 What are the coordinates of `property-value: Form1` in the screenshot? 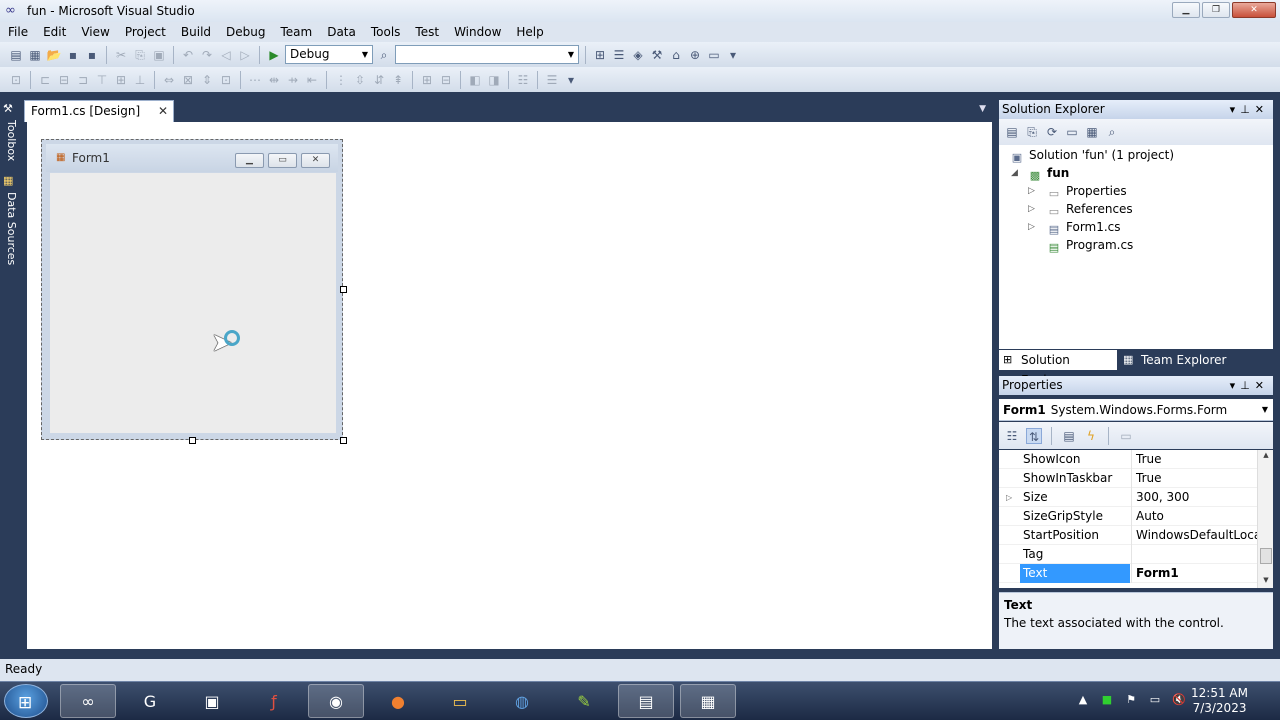 It's located at (1194, 573).